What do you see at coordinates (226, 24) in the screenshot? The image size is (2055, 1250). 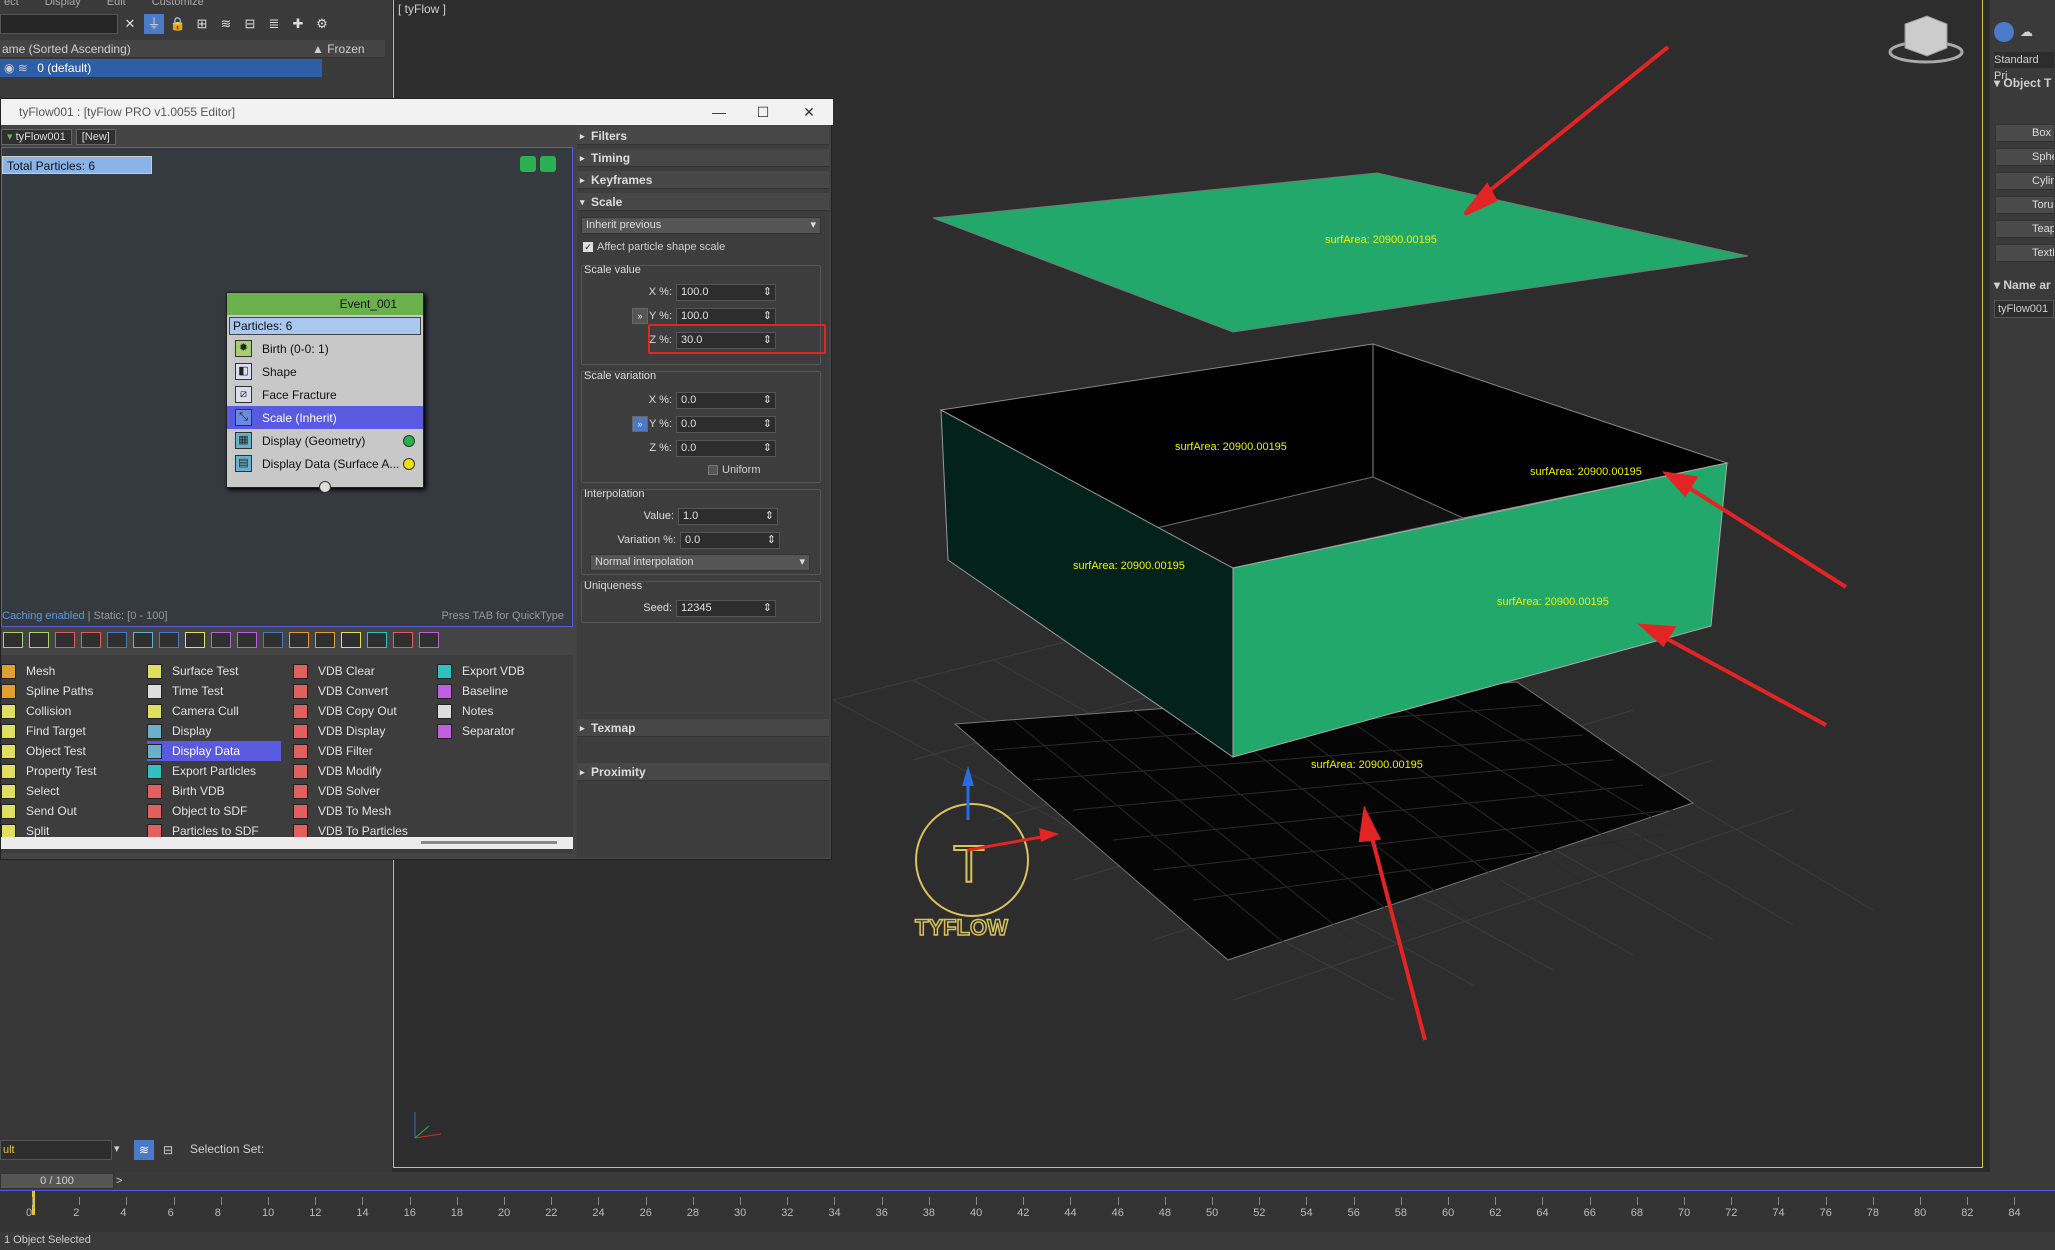 I see `layers-icon: ≋` at bounding box center [226, 24].